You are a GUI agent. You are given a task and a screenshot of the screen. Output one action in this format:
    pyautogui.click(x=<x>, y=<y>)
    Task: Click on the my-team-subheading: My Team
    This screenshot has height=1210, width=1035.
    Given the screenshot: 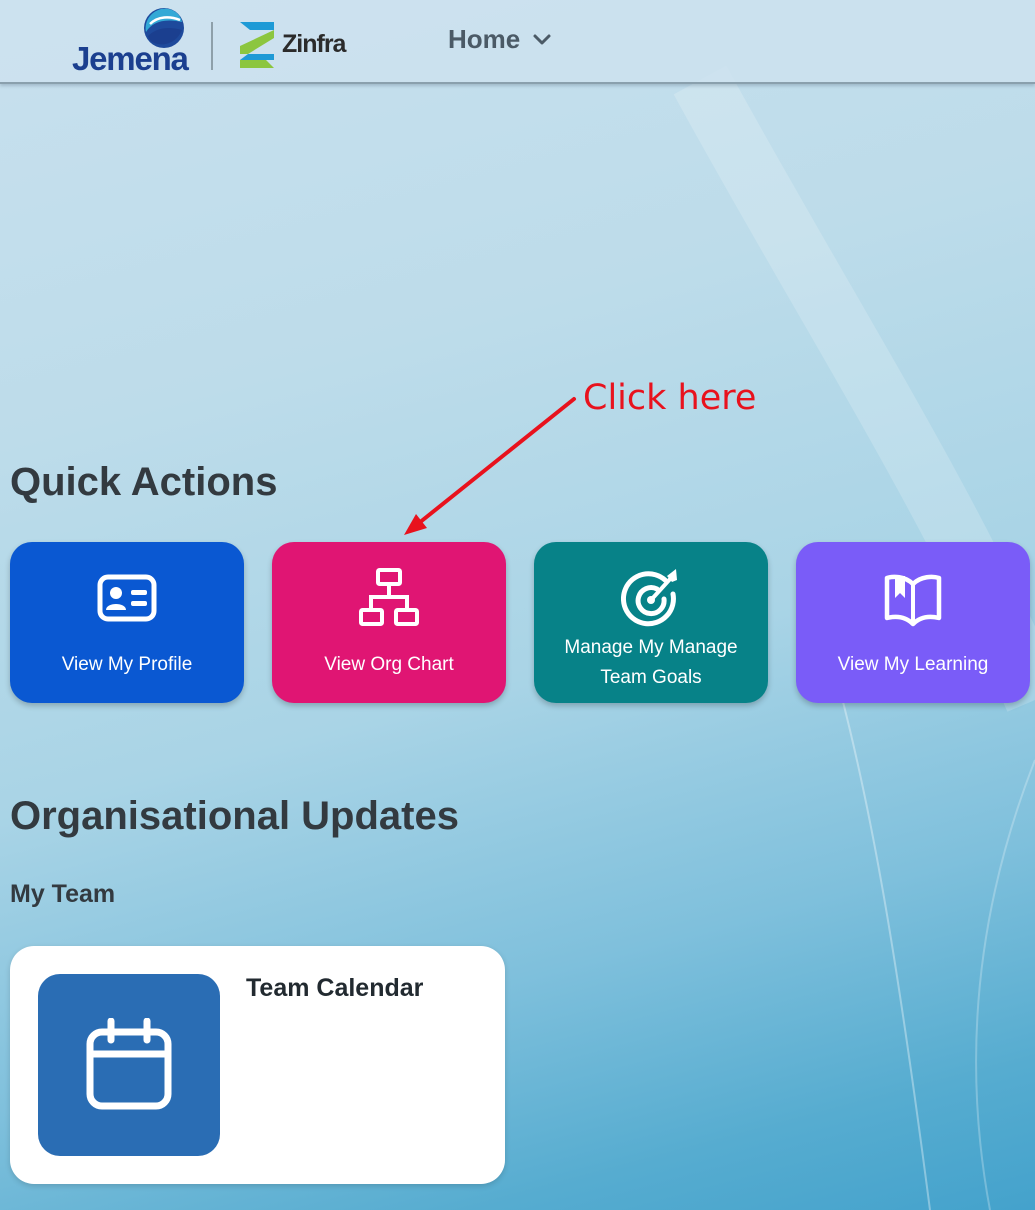 What is the action you would take?
    pyautogui.click(x=63, y=894)
    